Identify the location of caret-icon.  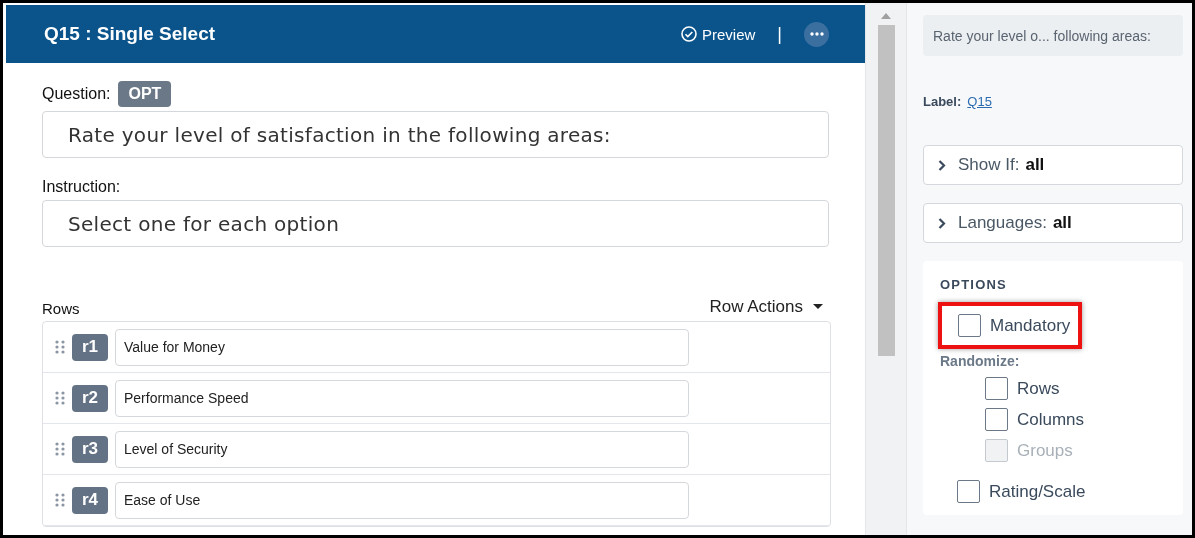
(818, 307).